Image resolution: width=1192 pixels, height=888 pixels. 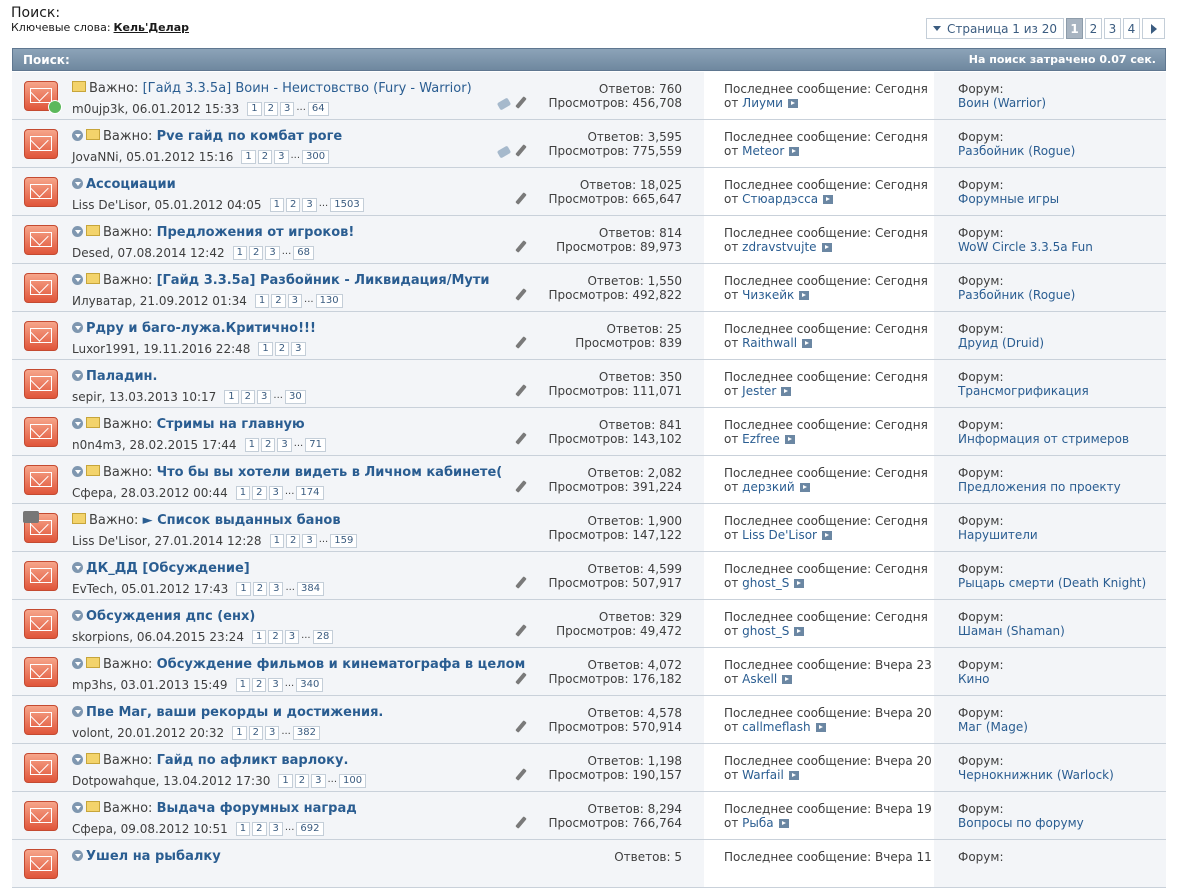 I want to click on thread-title-link: Гайд по афликт варлоку., so click(x=253, y=760).